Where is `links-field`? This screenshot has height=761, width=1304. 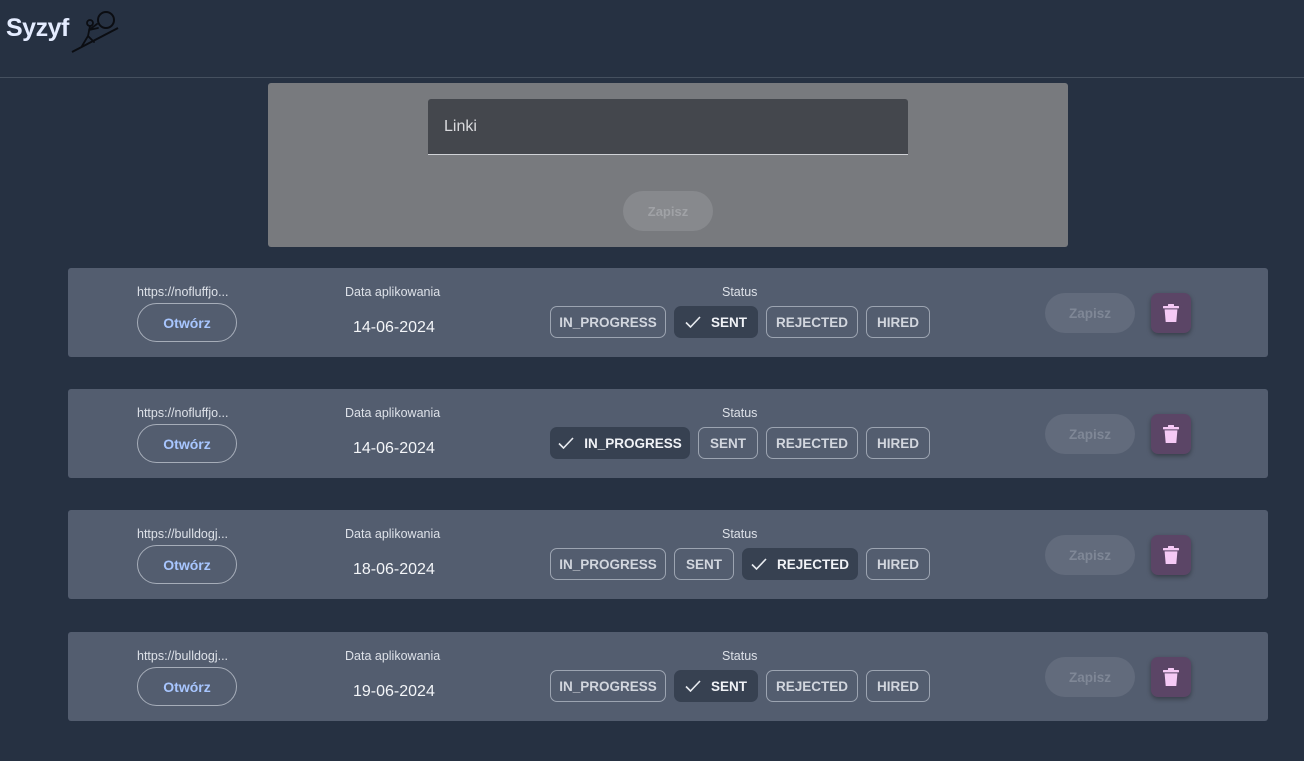 links-field is located at coordinates (668, 127).